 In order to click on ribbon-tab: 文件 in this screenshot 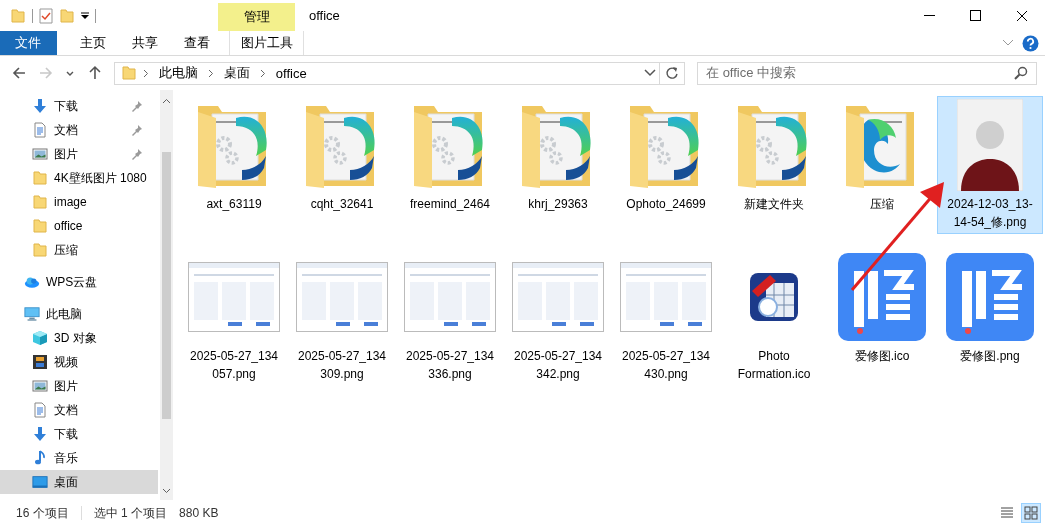, I will do `click(28, 43)`.